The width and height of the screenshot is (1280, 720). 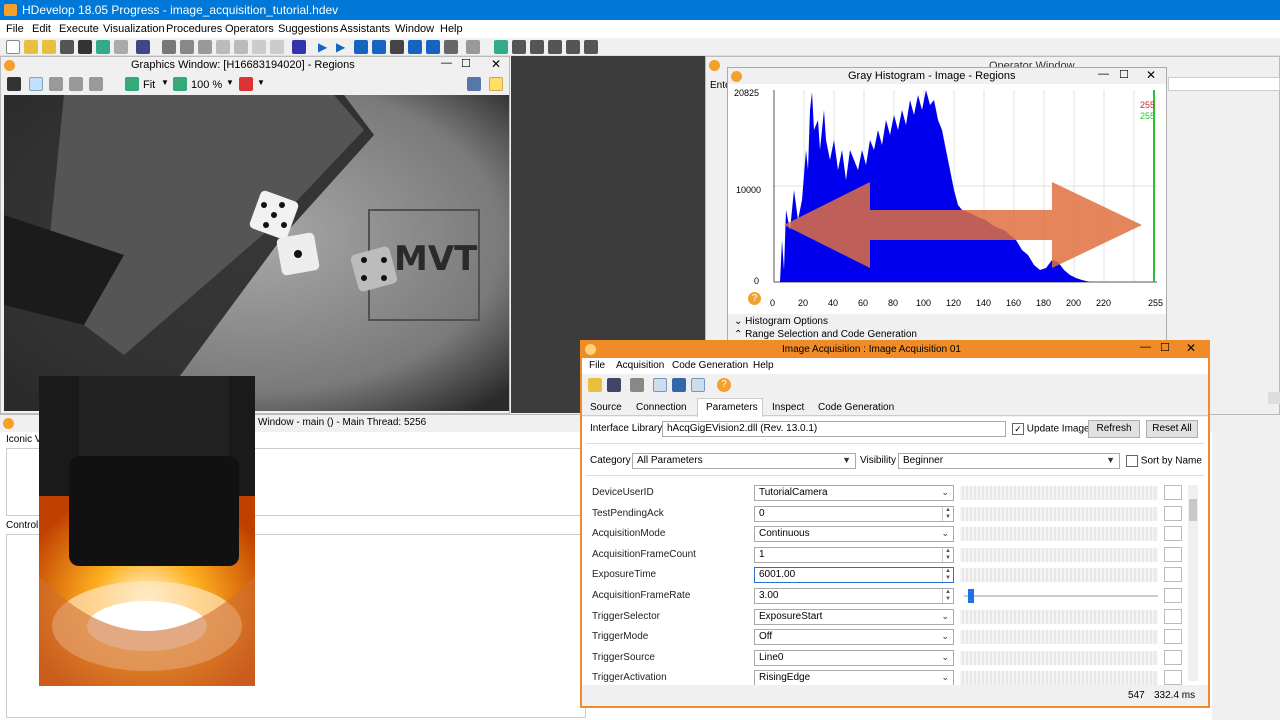 What do you see at coordinates (325, 47) in the screenshot?
I see `run-icon: ▶` at bounding box center [325, 47].